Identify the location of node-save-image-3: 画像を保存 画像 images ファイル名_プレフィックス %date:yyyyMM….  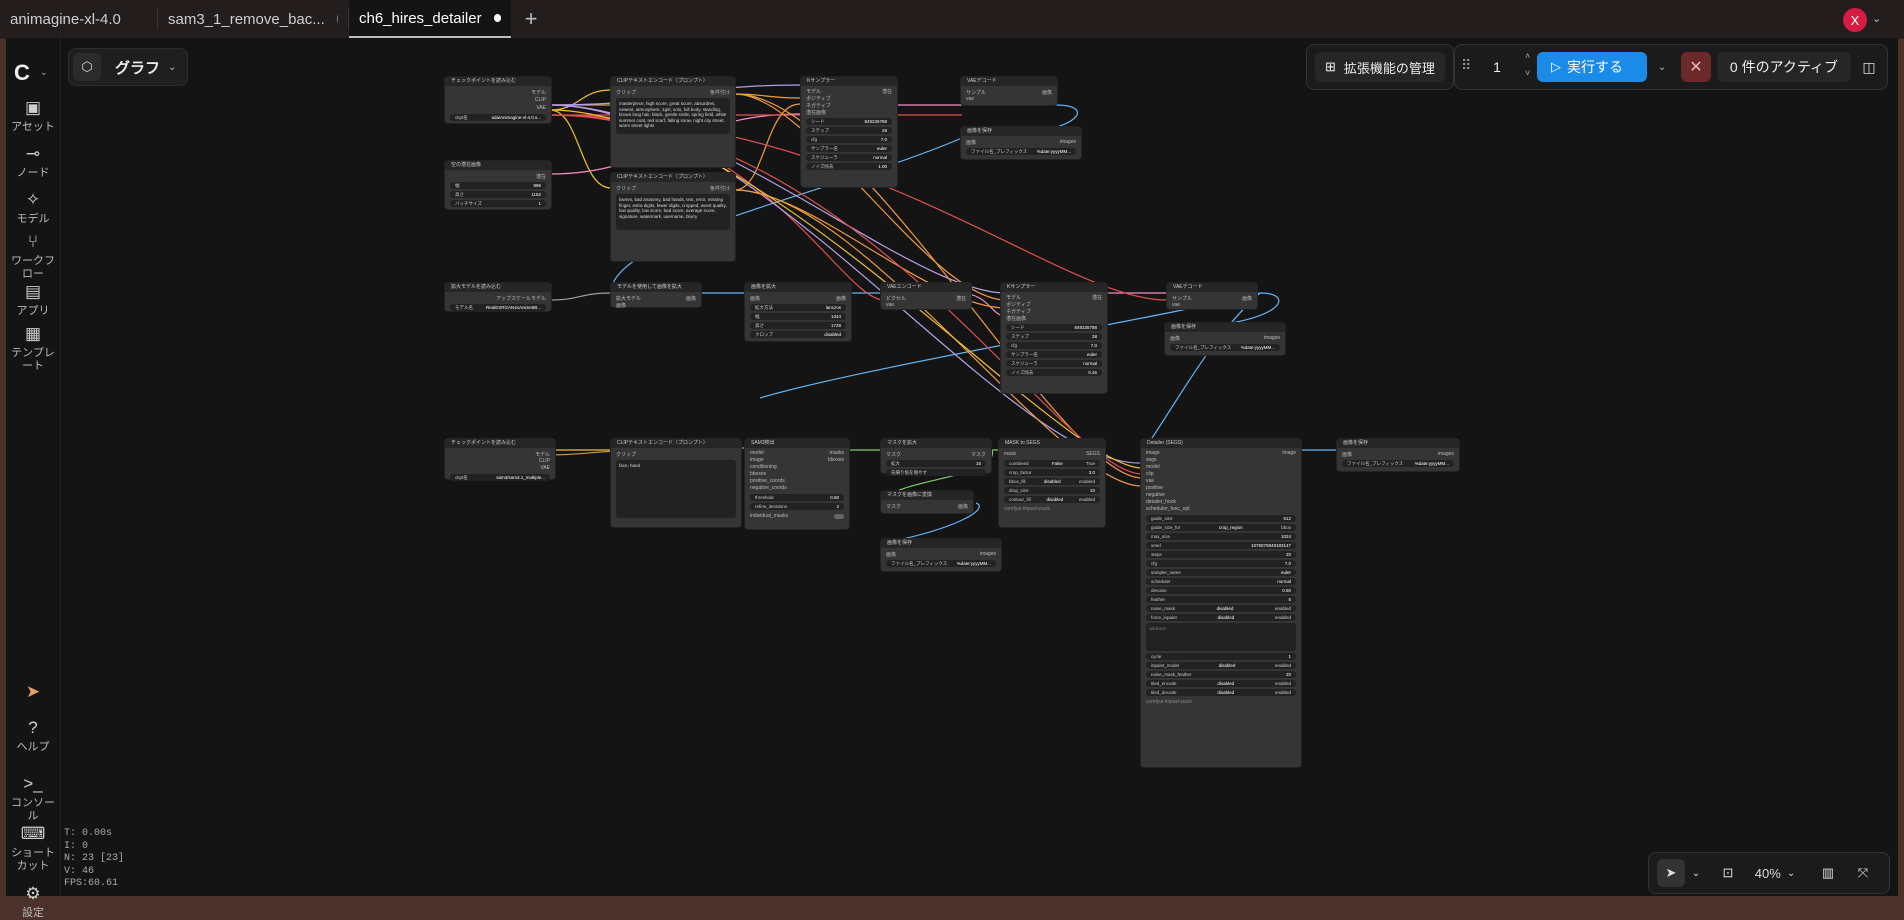
(941, 555).